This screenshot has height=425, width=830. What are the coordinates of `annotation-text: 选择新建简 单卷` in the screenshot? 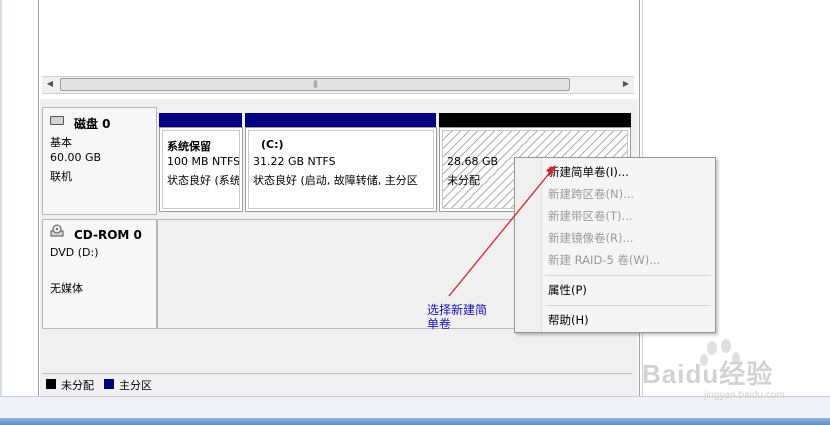 It's located at (470, 317).